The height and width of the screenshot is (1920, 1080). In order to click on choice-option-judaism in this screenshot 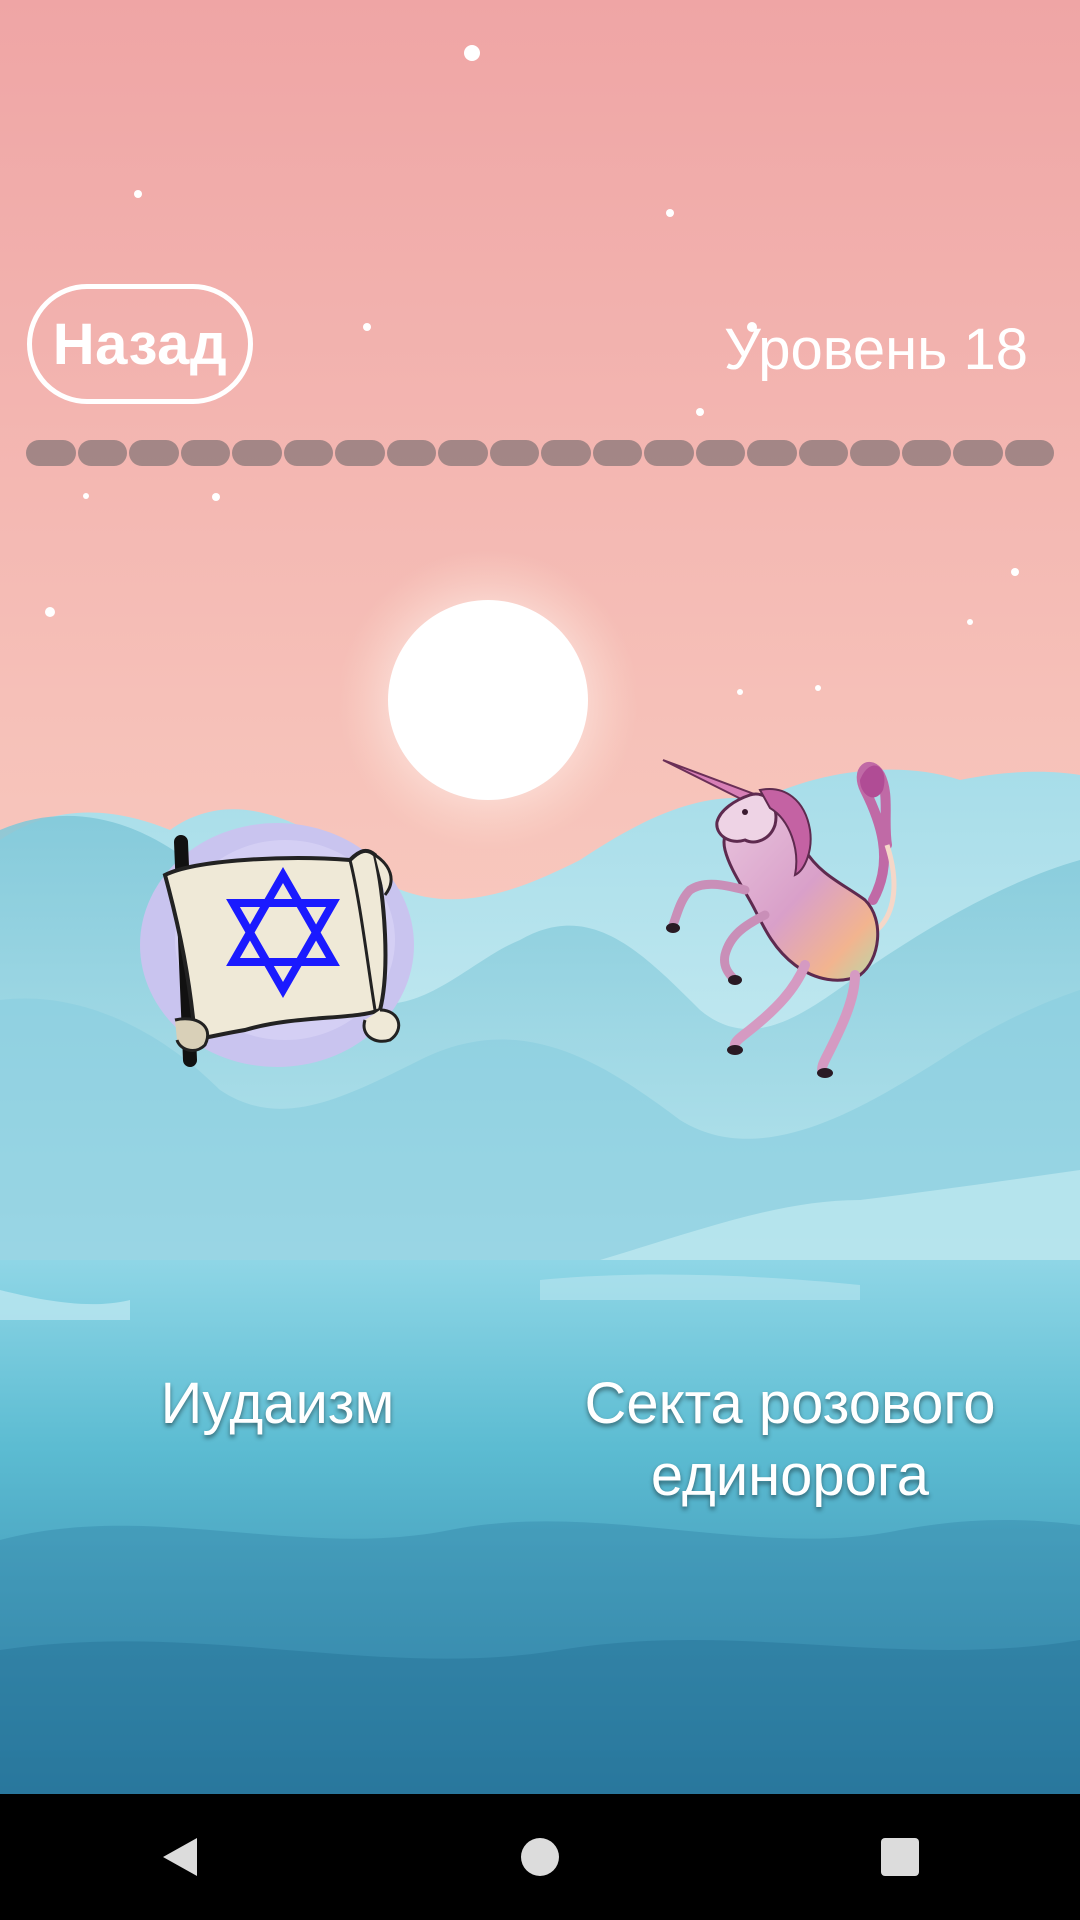, I will do `click(277, 950)`.